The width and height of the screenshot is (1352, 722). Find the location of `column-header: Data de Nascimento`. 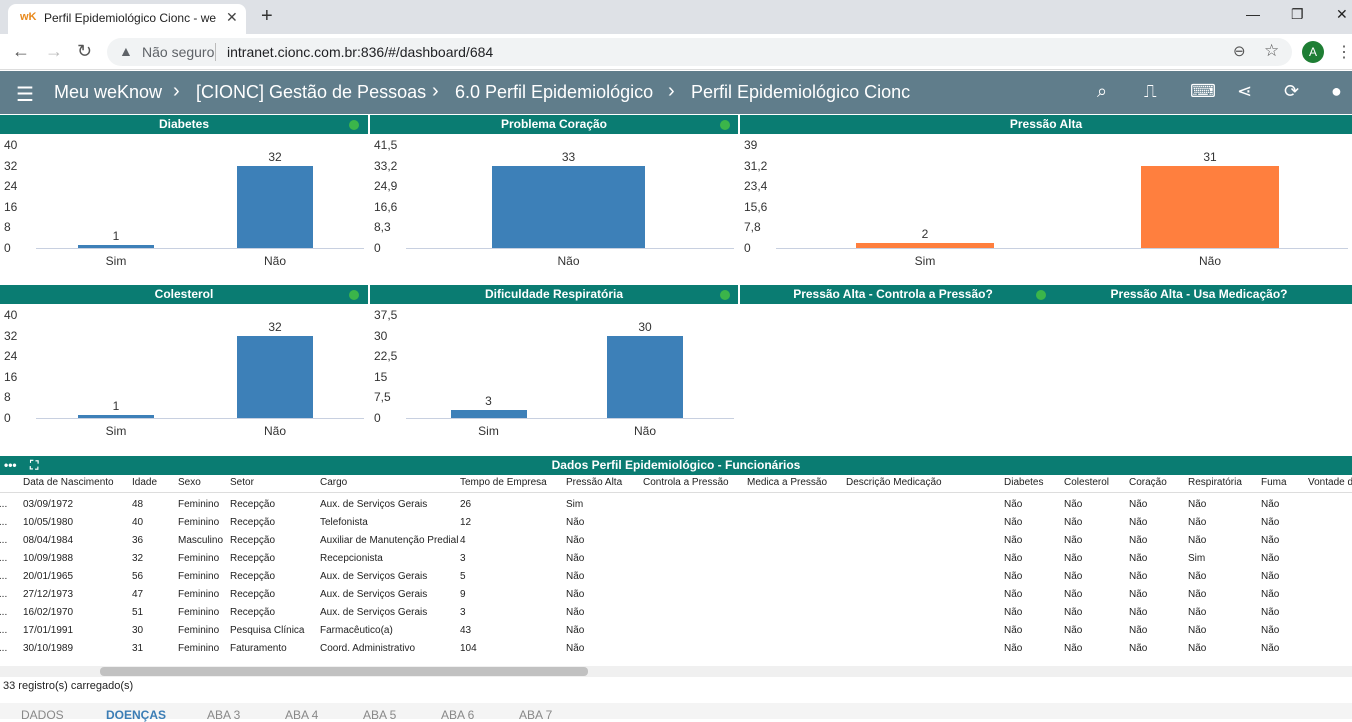

column-header: Data de Nascimento is located at coordinates (68, 482).